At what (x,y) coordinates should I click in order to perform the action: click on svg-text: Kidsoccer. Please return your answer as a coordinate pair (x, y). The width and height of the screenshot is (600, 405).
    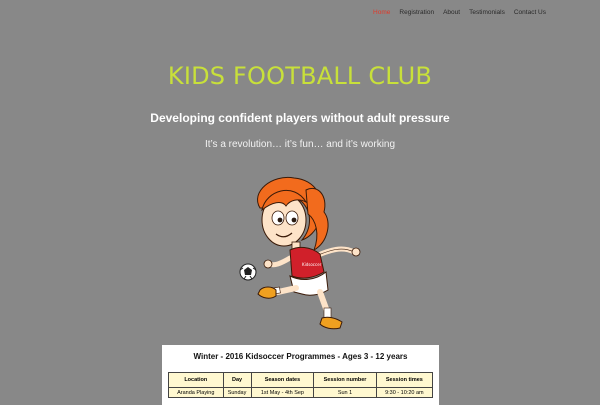
    Looking at the image, I should click on (312, 264).